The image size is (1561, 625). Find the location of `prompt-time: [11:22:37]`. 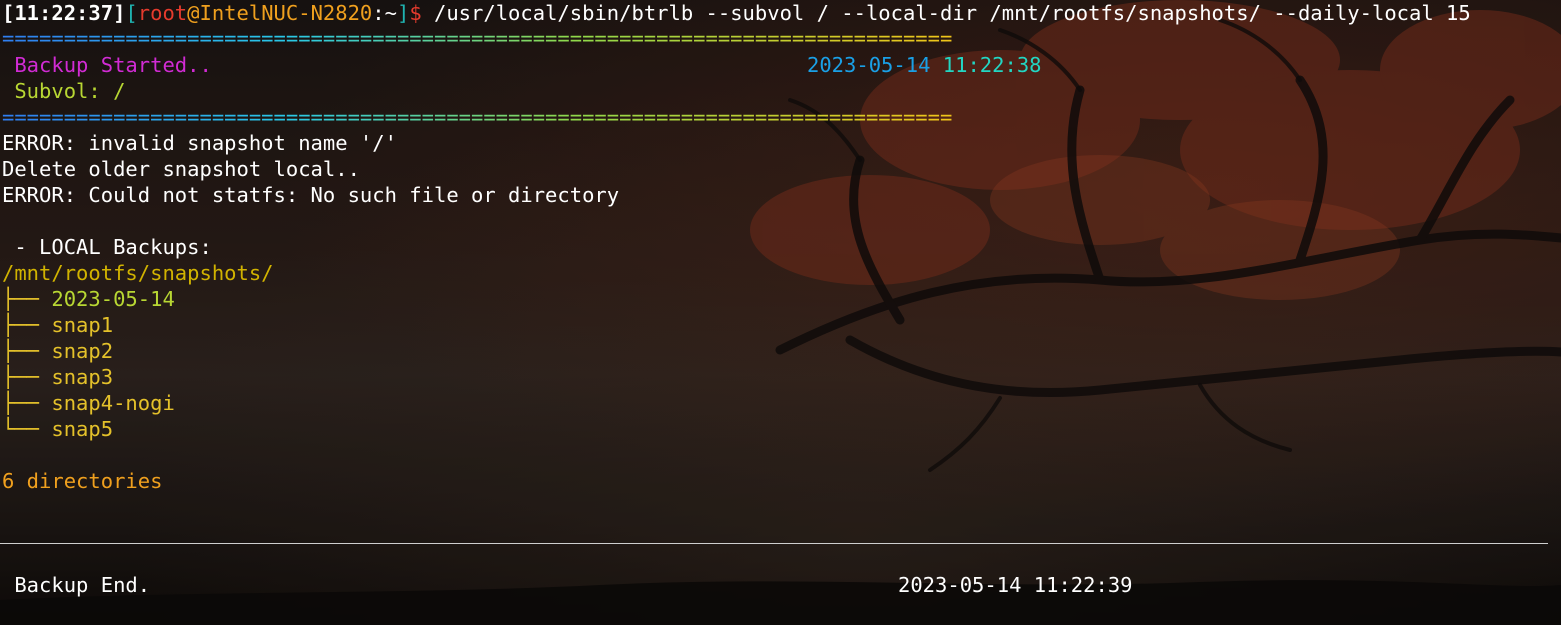

prompt-time: [11:22:37] is located at coordinates (64, 13).